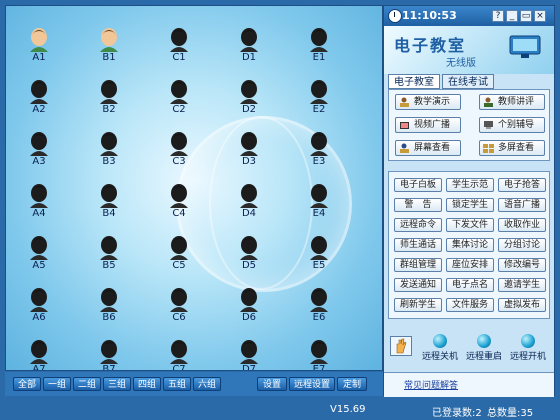 This screenshot has height=420, width=560. What do you see at coordinates (468, 81) in the screenshot?
I see `tab-online-exam: 在线考试` at bounding box center [468, 81].